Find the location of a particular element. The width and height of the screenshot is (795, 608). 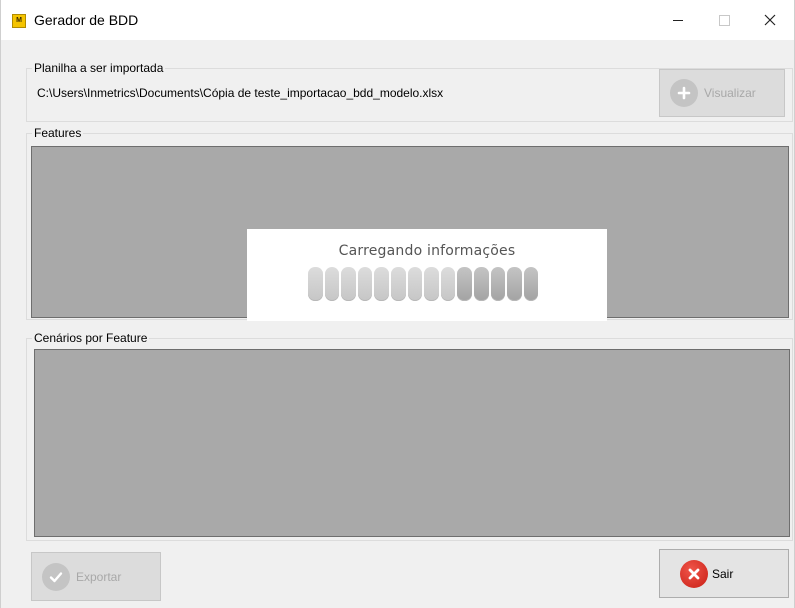

loading-dialog: Carregando informações is located at coordinates (427, 275).